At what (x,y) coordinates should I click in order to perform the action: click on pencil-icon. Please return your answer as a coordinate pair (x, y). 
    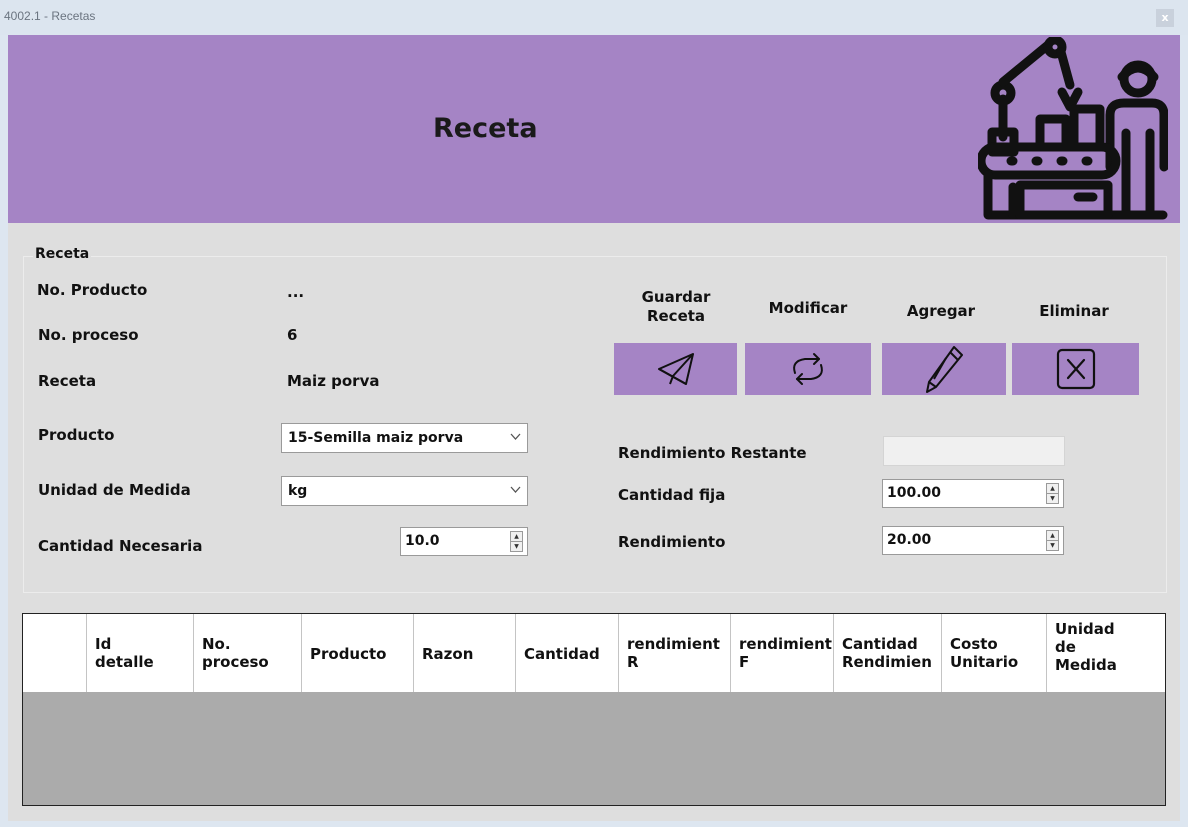
    Looking at the image, I should click on (944, 369).